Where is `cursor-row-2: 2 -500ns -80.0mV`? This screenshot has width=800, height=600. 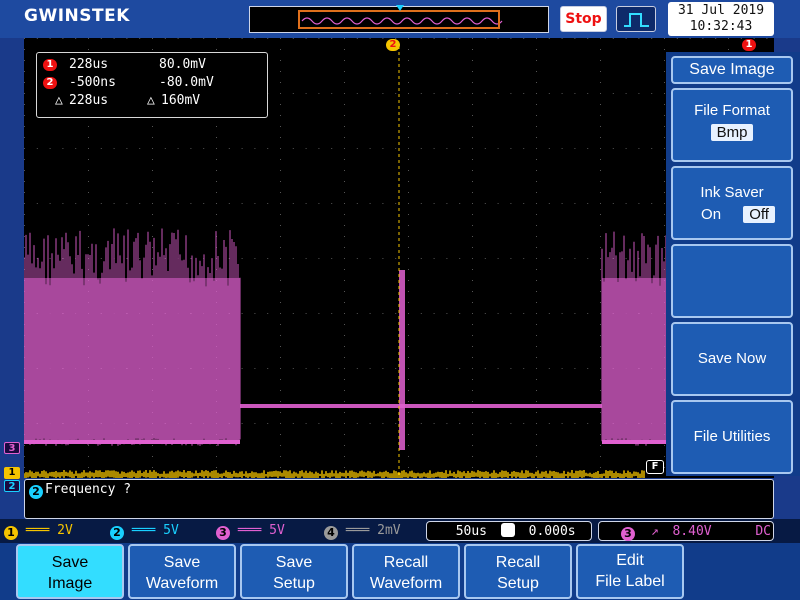 cursor-row-2: 2 -500ns -80.0mV is located at coordinates (152, 83).